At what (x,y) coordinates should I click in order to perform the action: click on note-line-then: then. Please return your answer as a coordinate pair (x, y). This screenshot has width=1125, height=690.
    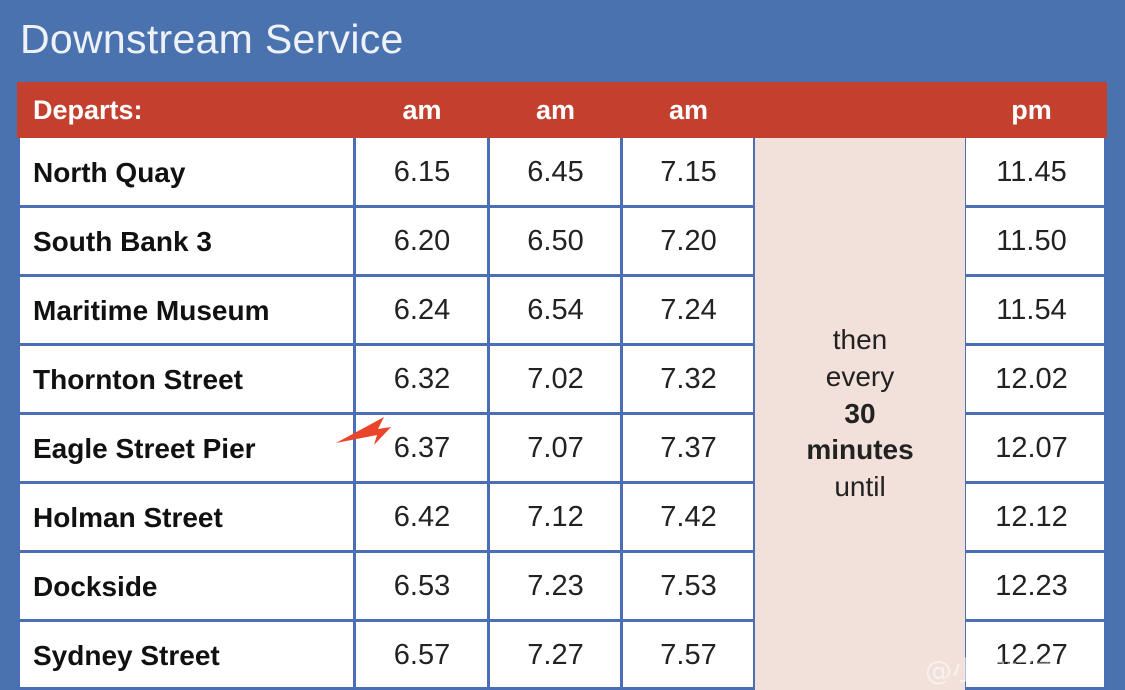
    Looking at the image, I should click on (860, 339).